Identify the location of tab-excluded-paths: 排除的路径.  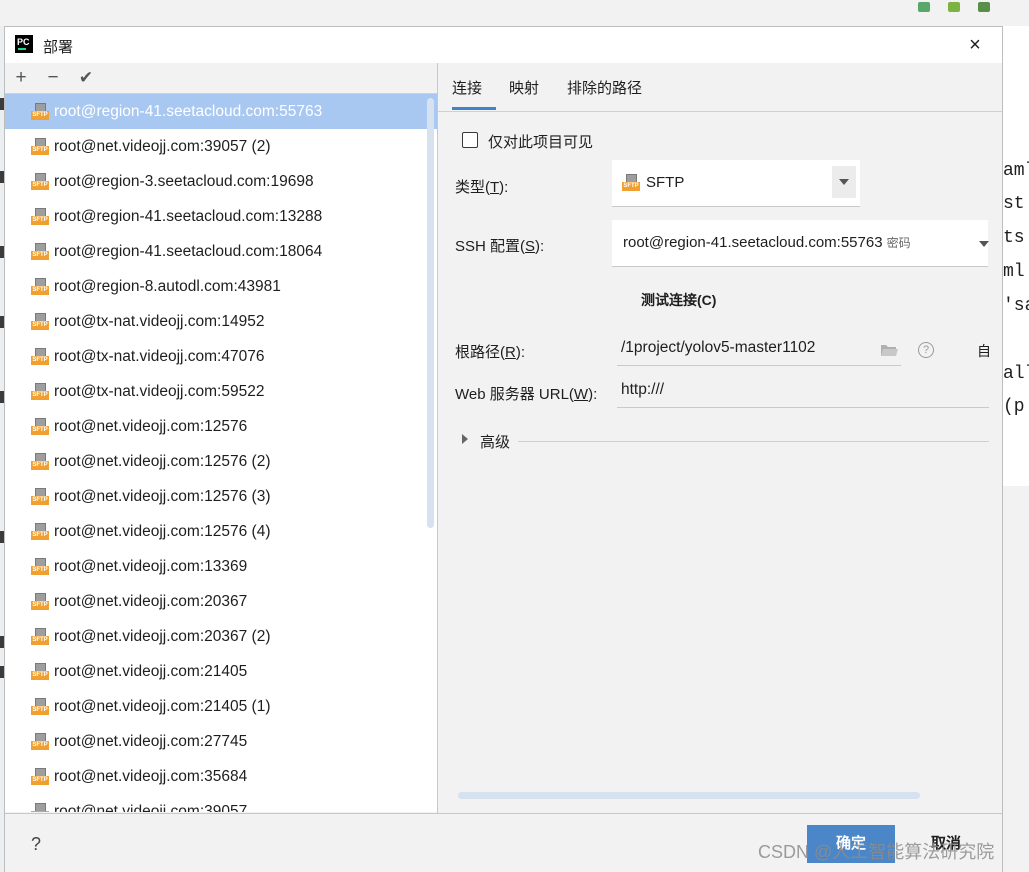
(604, 87).